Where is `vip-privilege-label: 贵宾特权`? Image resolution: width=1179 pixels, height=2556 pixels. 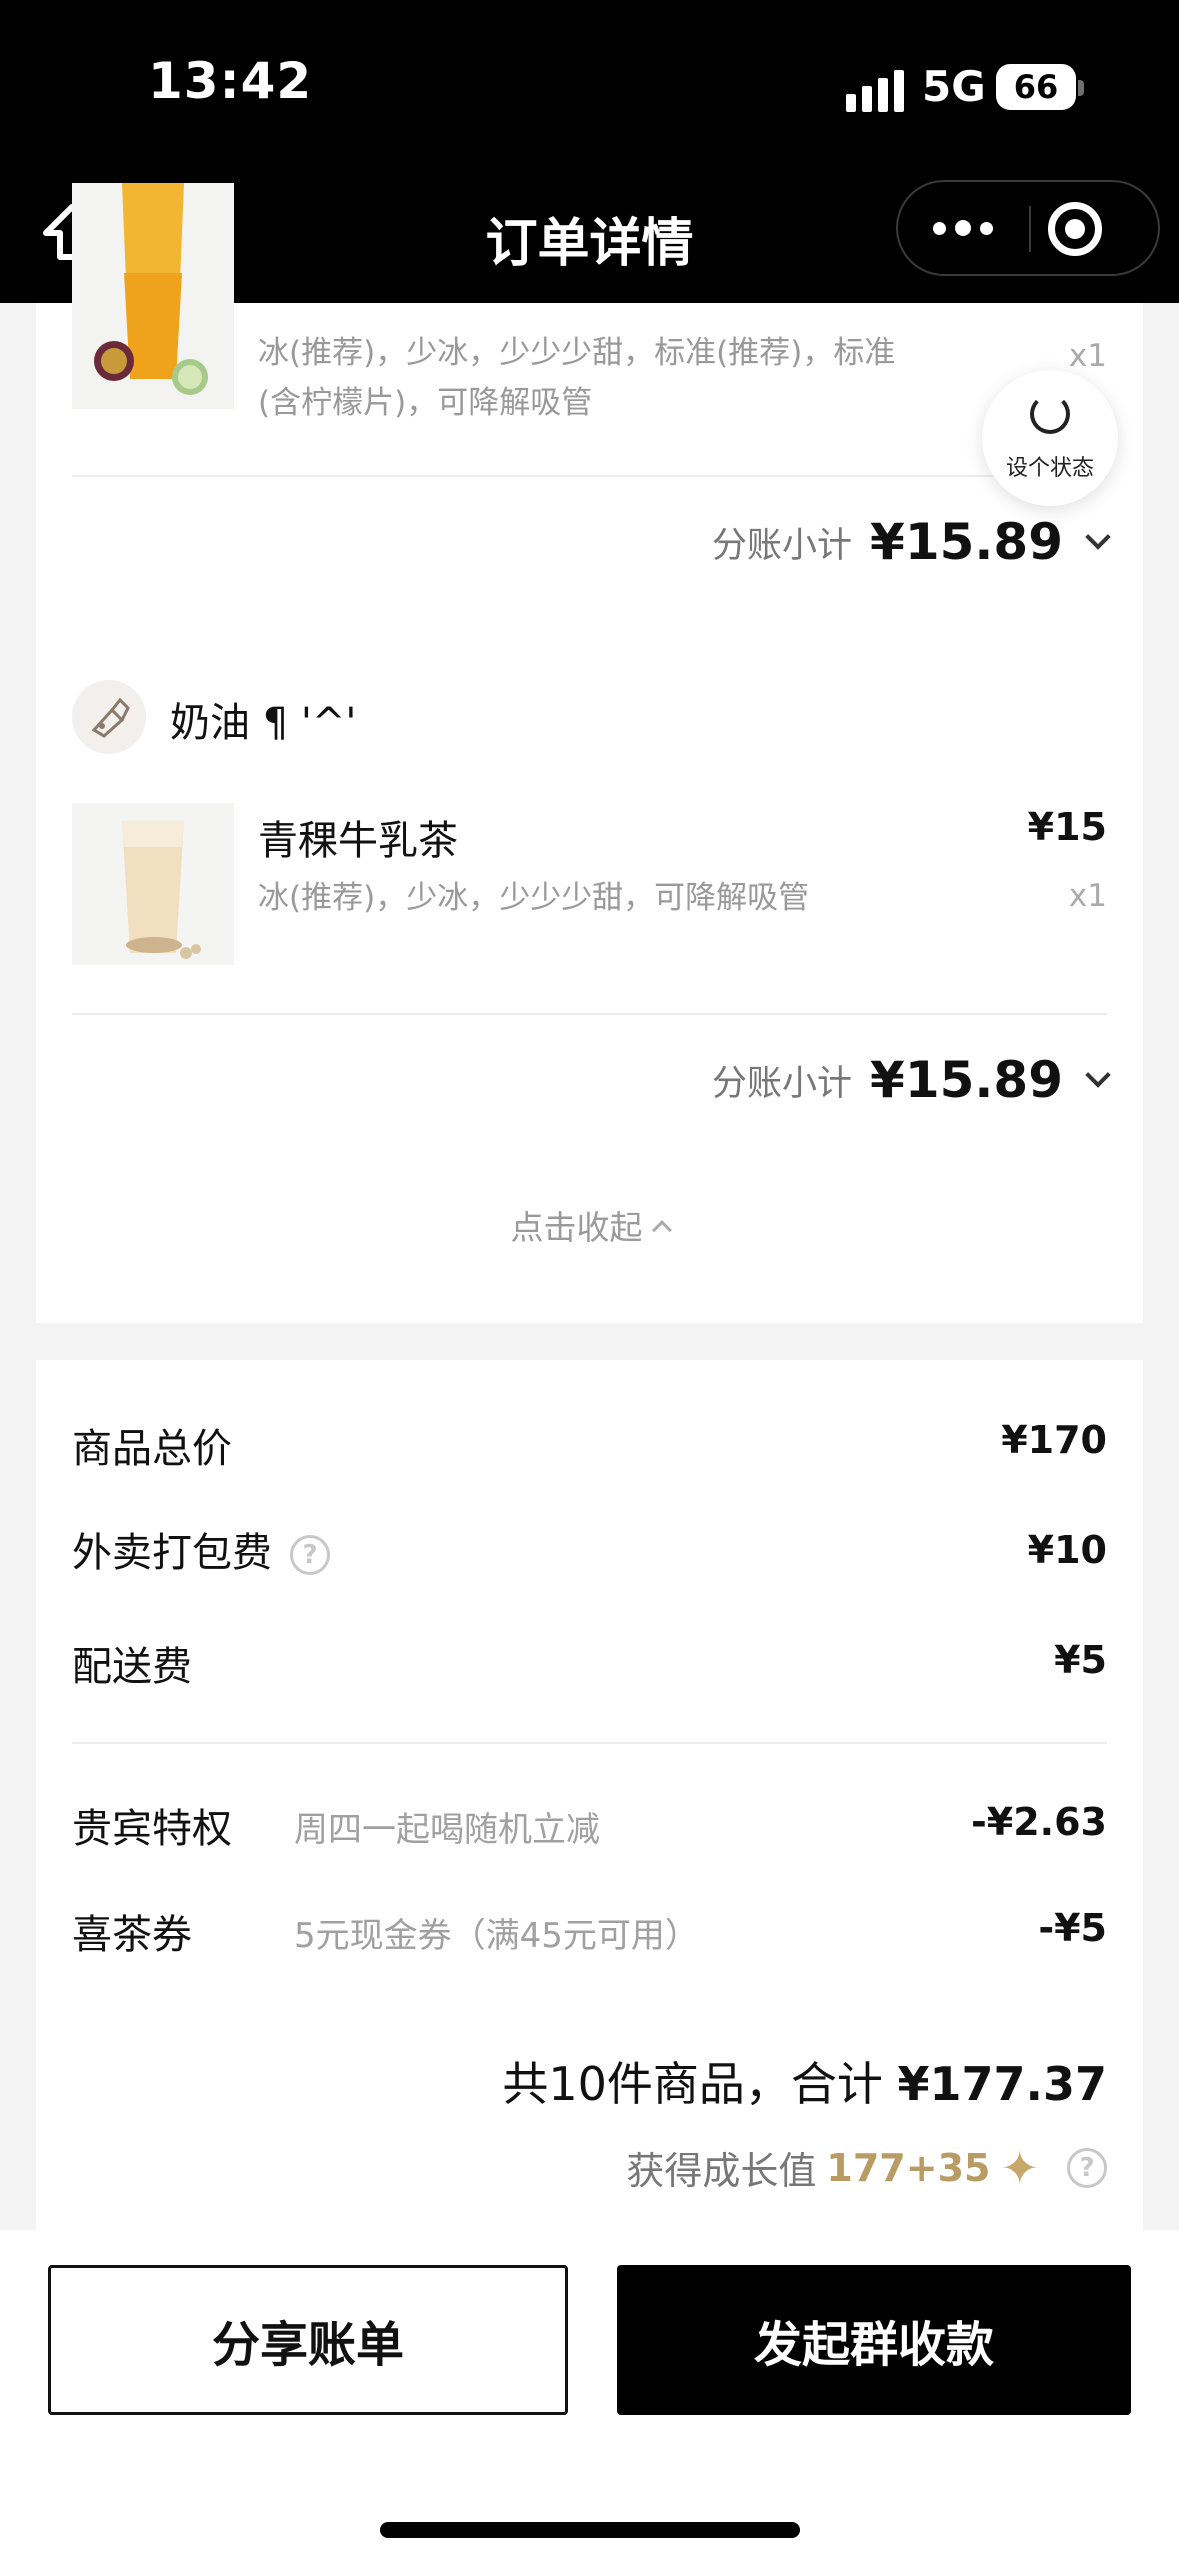 vip-privilege-label: 贵宾特权 is located at coordinates (152, 1829).